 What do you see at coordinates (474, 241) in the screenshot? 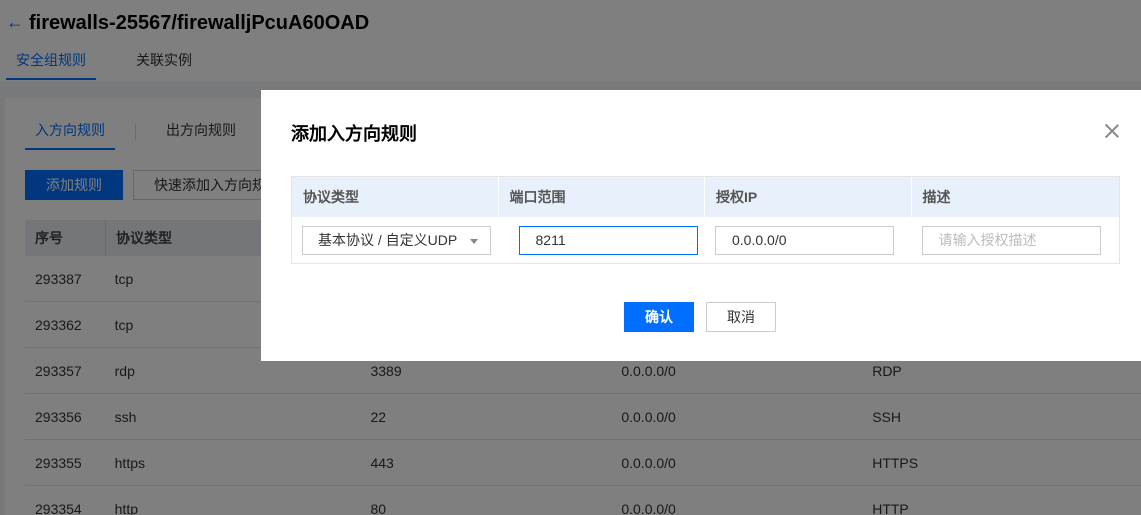
I see `caret-down-icon` at bounding box center [474, 241].